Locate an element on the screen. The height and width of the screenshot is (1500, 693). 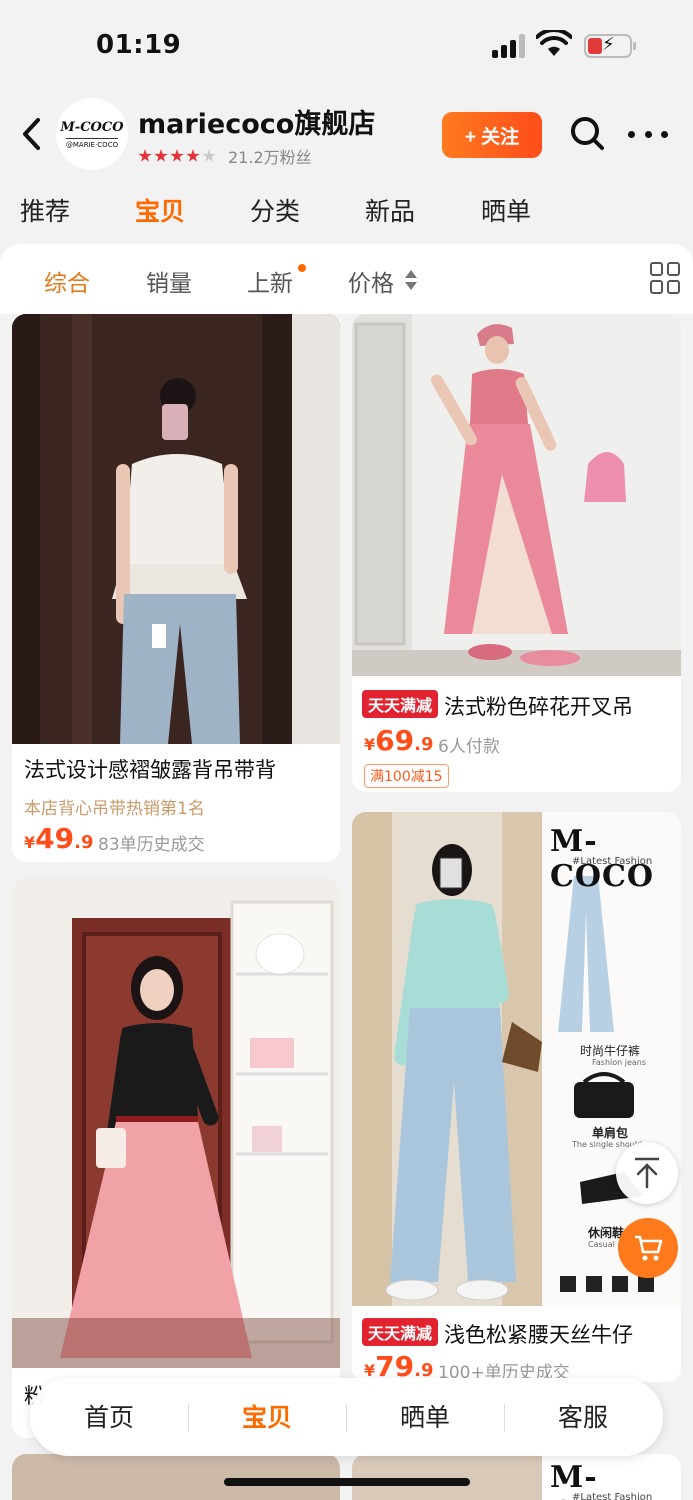
nav-products: 宝贝 is located at coordinates (267, 1416).